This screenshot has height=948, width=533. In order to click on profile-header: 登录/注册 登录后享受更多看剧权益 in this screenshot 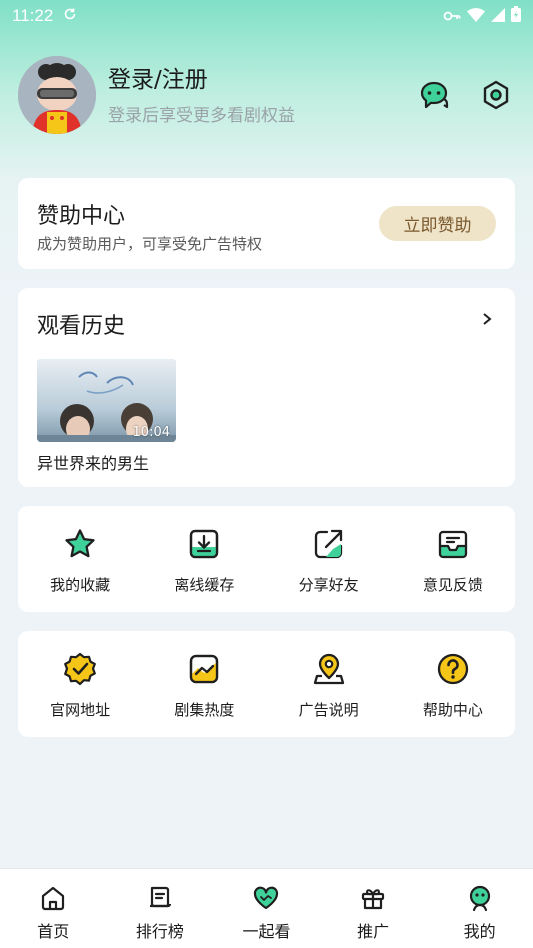, I will do `click(266, 95)`.